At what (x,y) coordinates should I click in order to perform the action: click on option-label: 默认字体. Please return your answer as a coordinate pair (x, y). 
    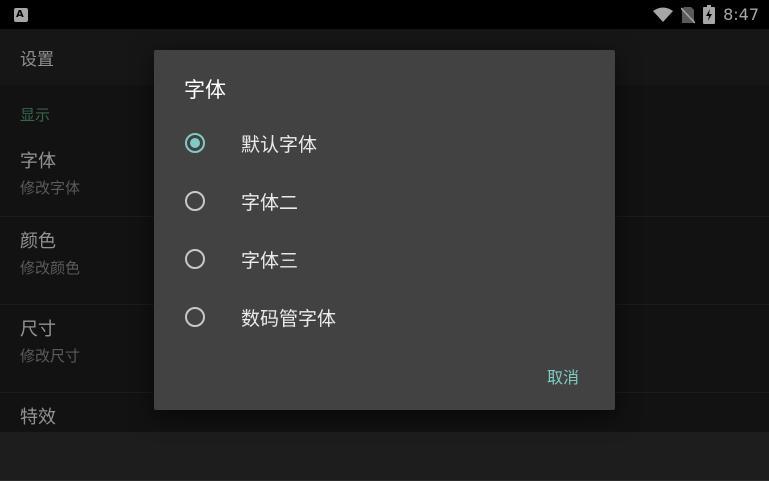
    Looking at the image, I should click on (279, 144).